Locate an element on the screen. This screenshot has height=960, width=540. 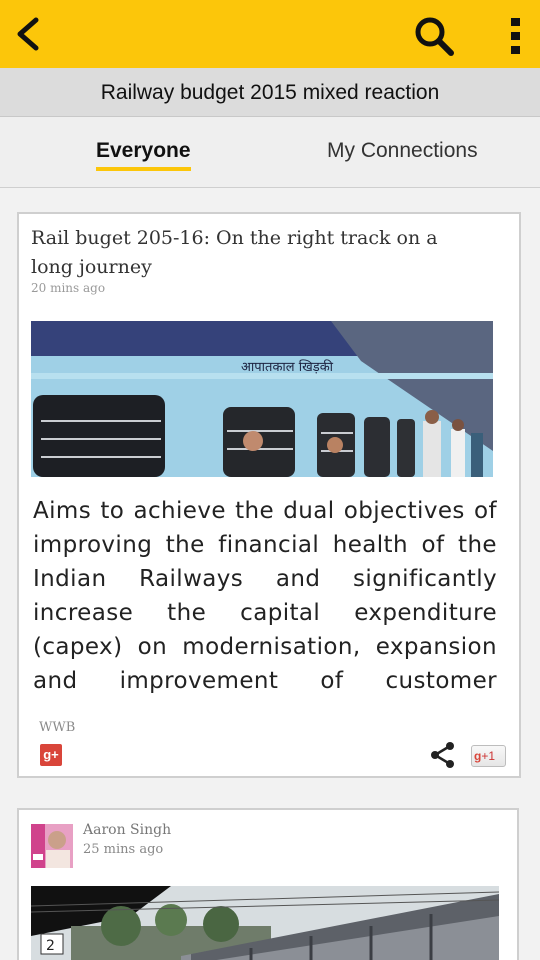
tab-bar: Everyone My Connections is located at coordinates (270, 152).